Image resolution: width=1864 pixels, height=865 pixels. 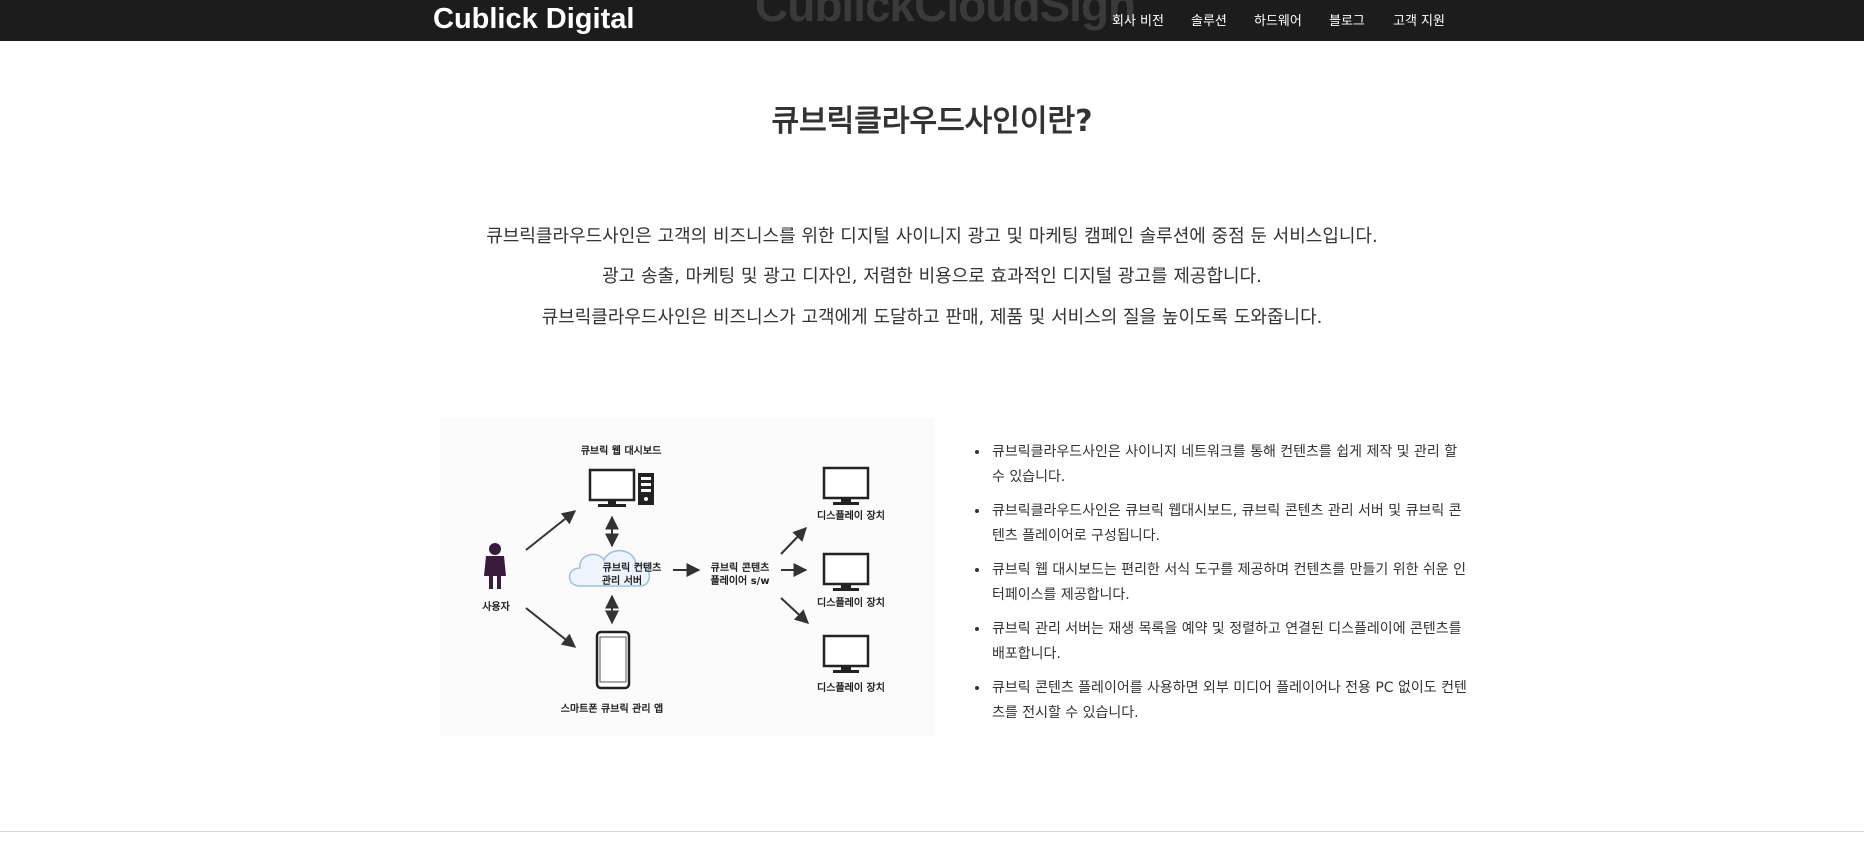 I want to click on diagram-label-server-line1: 큐브릭 컨텐츠, so click(x=632, y=567).